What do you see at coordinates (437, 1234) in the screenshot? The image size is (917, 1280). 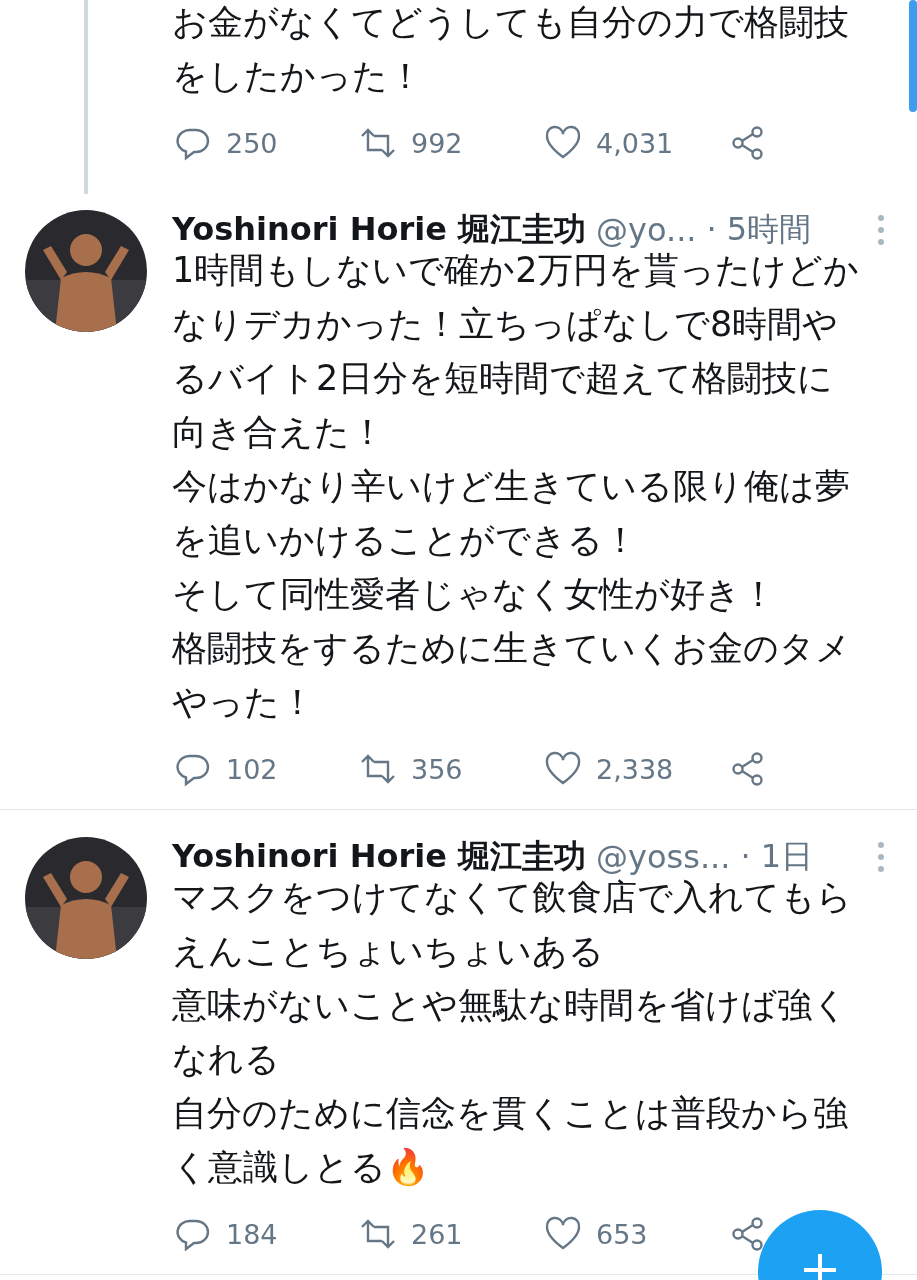 I see `retweet-count: 261` at bounding box center [437, 1234].